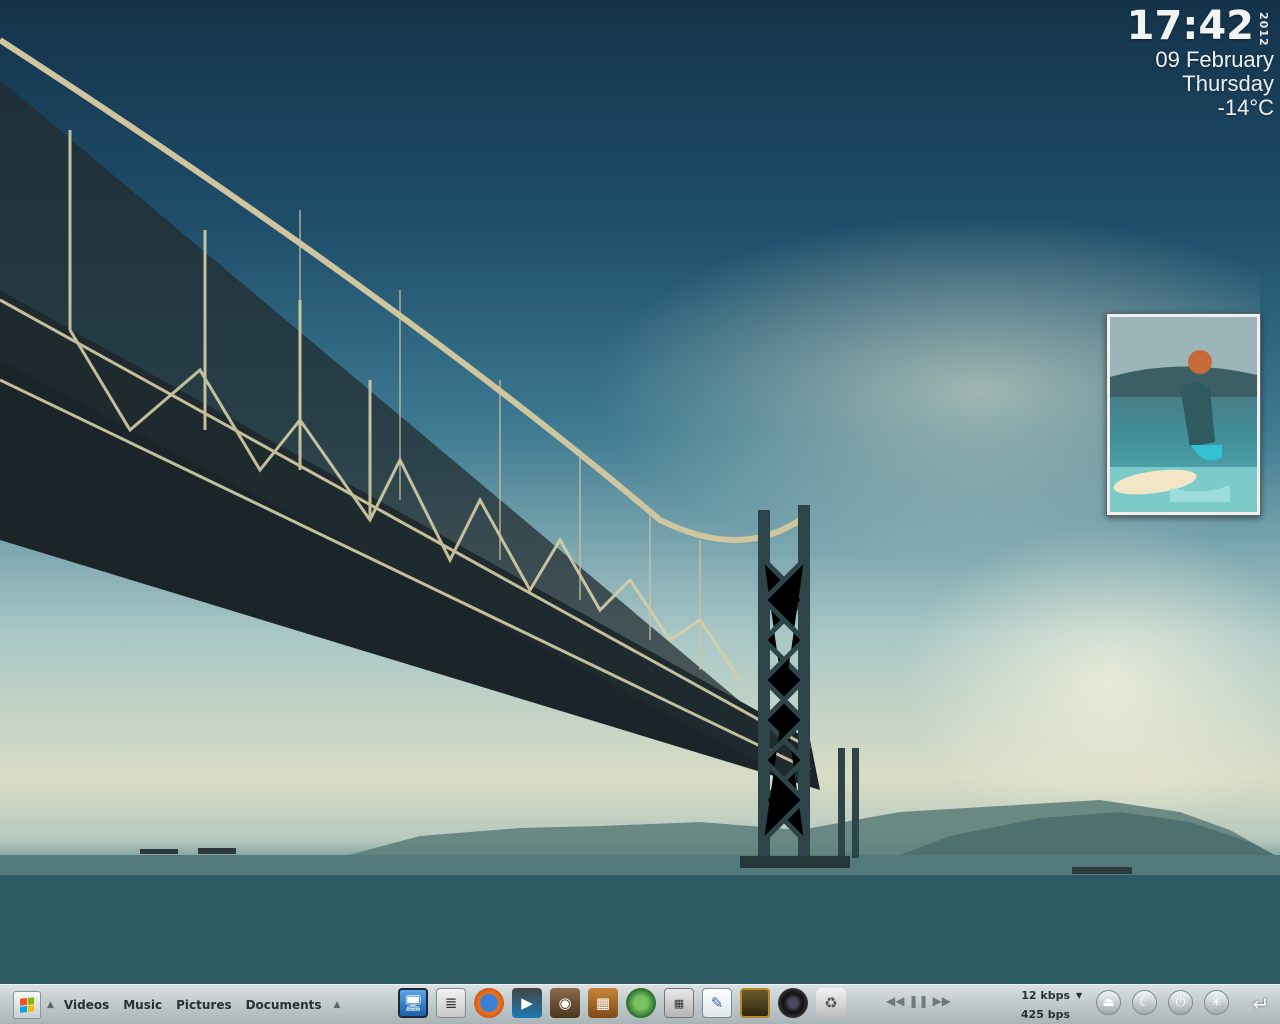  What do you see at coordinates (1045, 1005) in the screenshot?
I see `network-meter: 12 kbps 425 bps` at bounding box center [1045, 1005].